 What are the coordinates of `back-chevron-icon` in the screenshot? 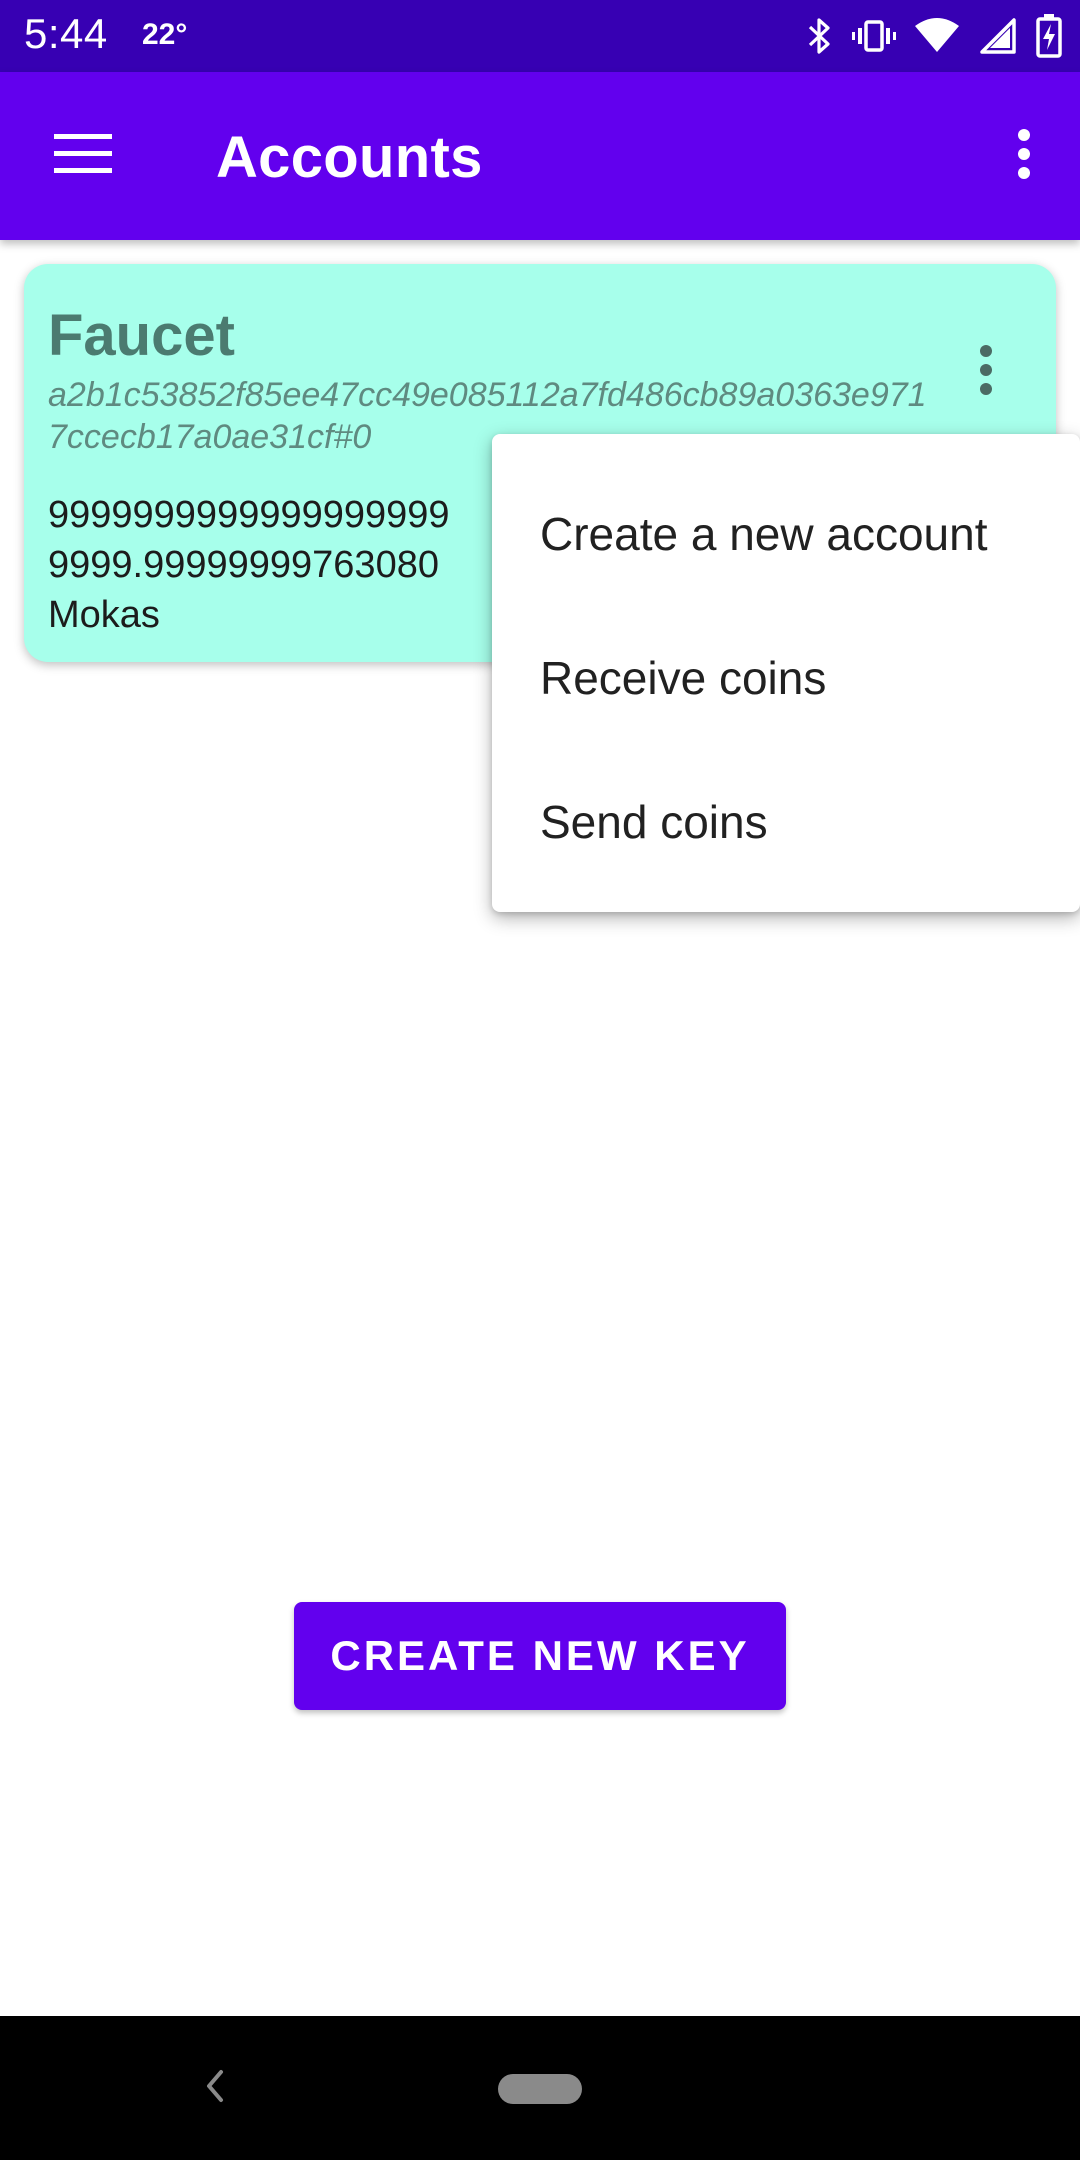 It's located at (214, 2088).